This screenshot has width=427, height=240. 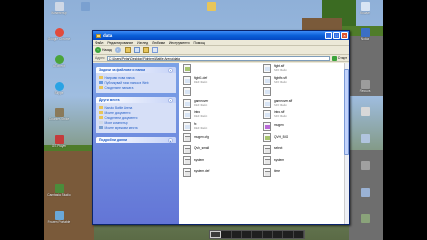 What do you see at coordinates (216, 138) in the screenshot?
I see `file-item: mugen.cfg` at bounding box center [216, 138].